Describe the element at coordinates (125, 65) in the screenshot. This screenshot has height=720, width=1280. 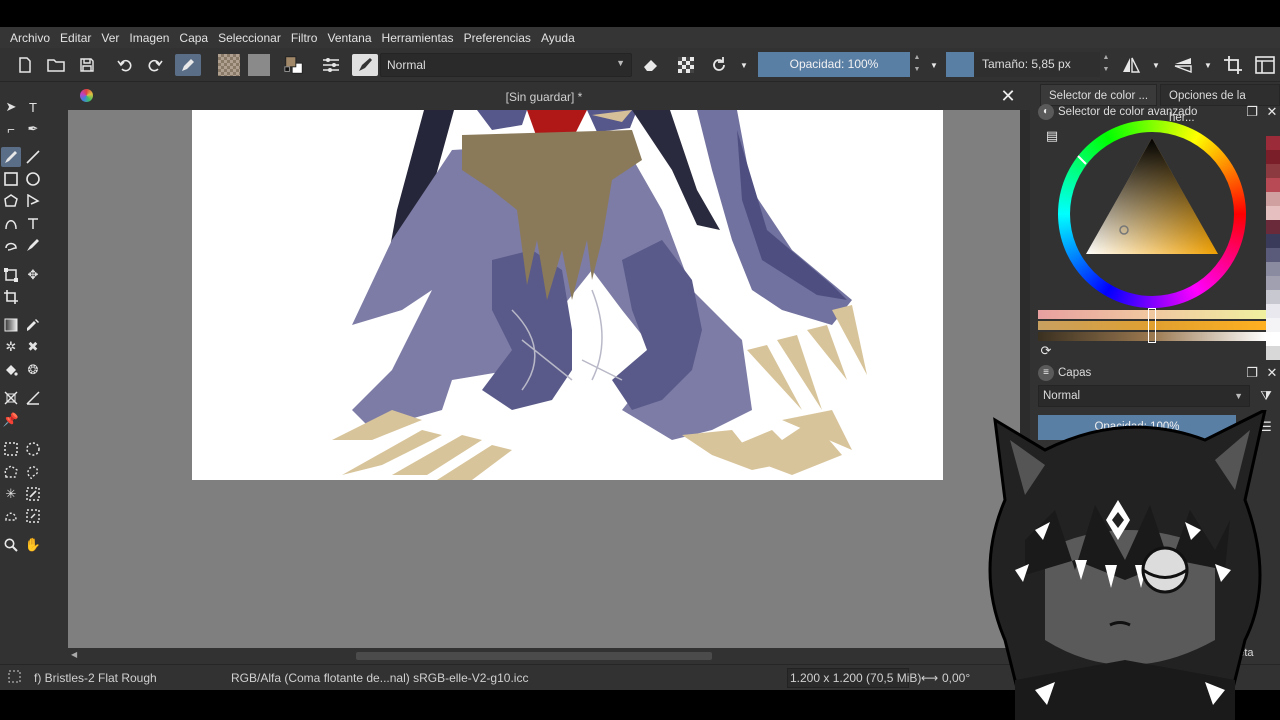
I see `undo-icon` at that location.